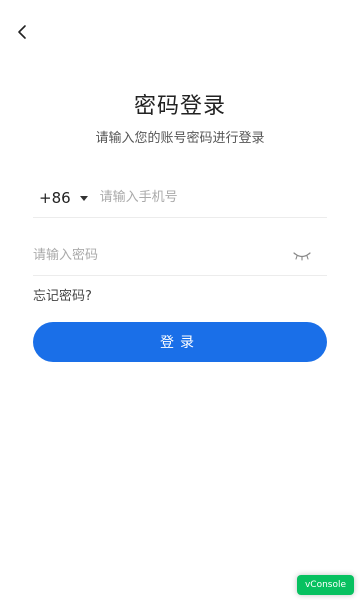 The image size is (360, 600). I want to click on page-title: 密码登录, so click(179, 106).